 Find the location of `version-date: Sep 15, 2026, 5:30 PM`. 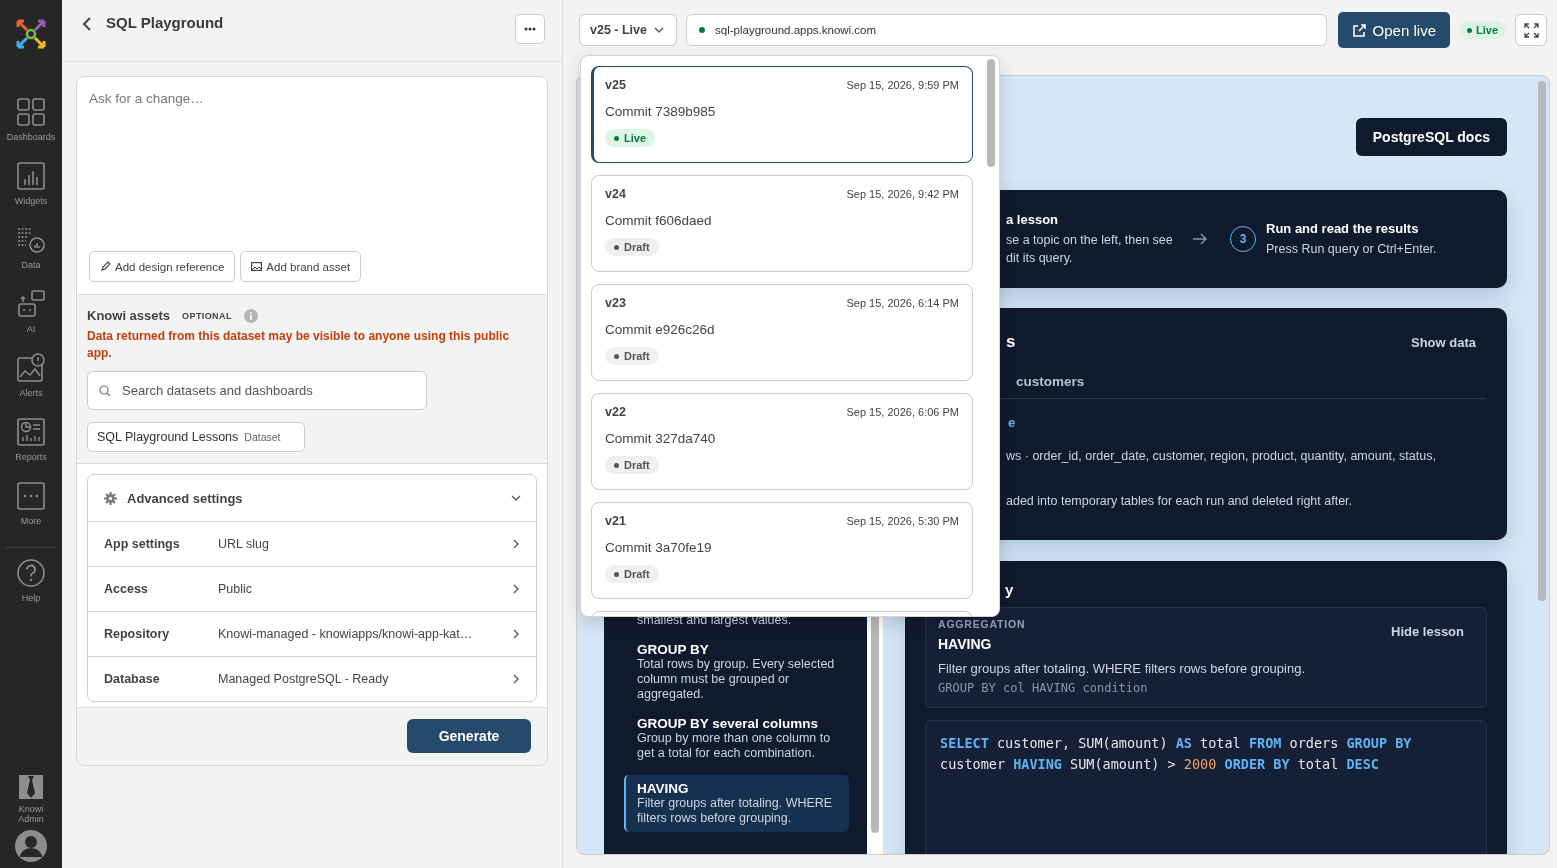

version-date: Sep 15, 2026, 5:30 PM is located at coordinates (902, 521).